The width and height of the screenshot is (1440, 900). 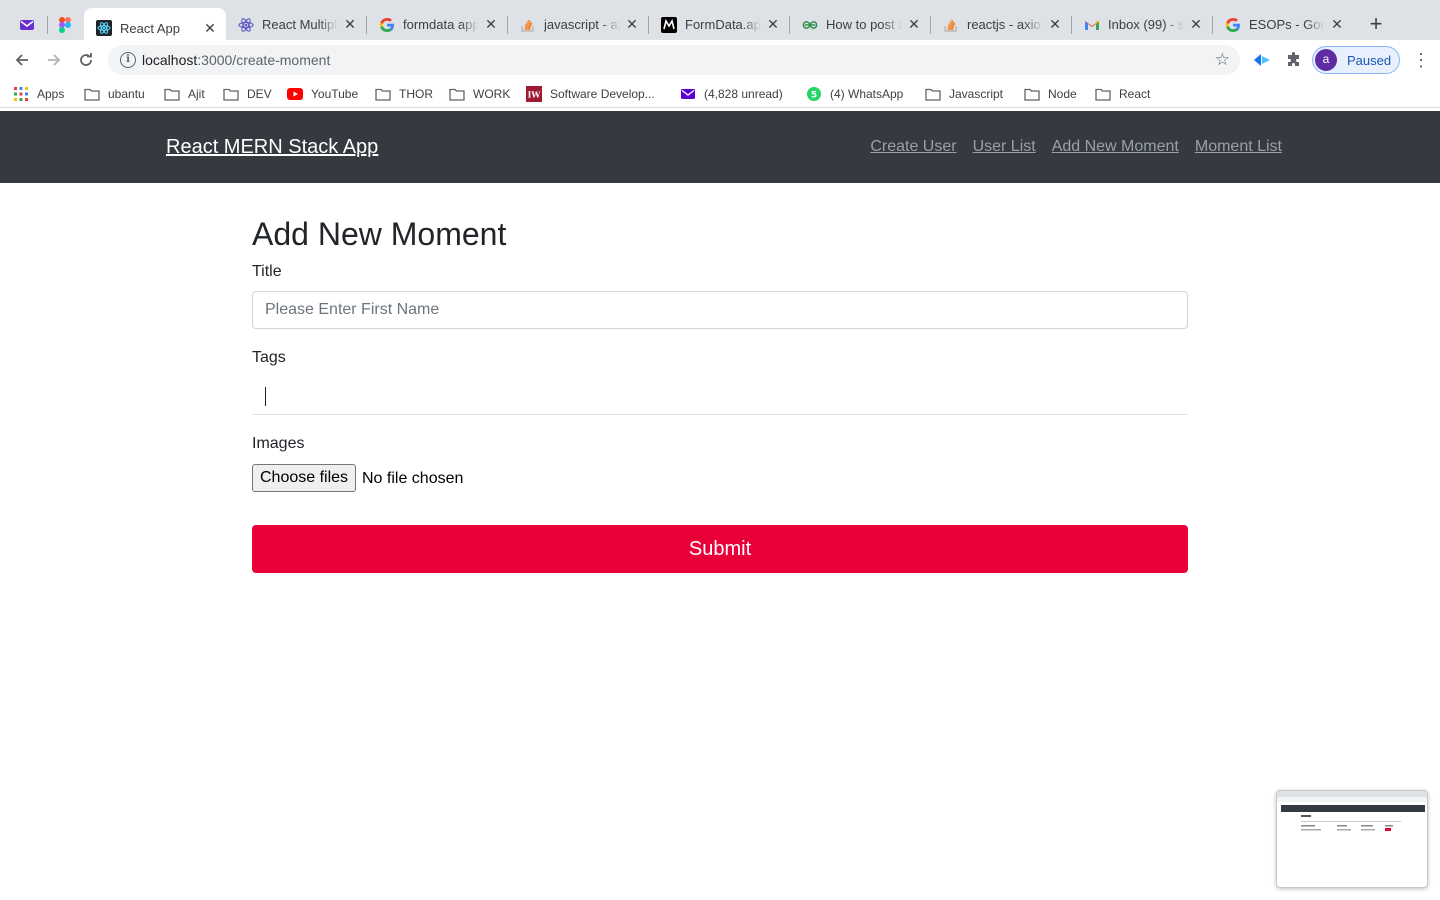 I want to click on bookmark-label: Ajit, so click(x=196, y=94).